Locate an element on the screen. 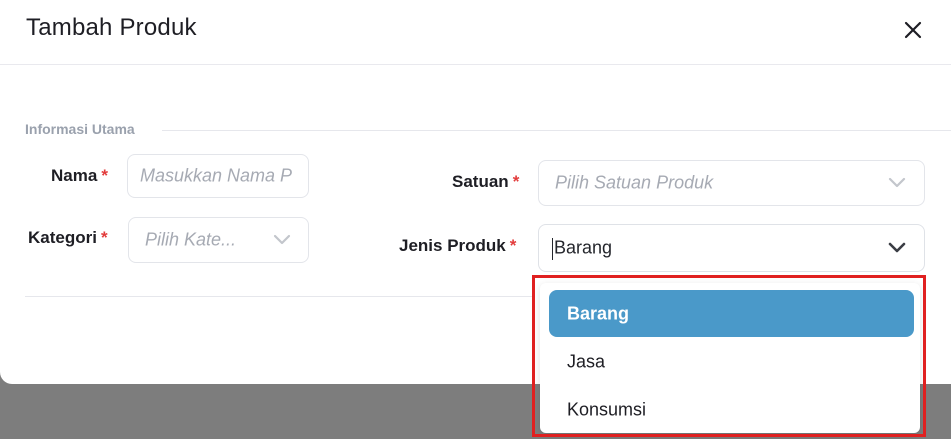 This screenshot has width=951, height=439. kategori-label: Kategori * is located at coordinates (68, 238).